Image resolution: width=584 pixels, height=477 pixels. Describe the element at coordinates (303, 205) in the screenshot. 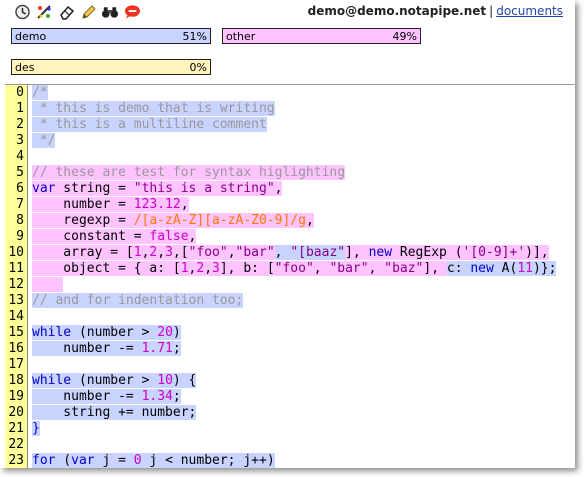

I see `code-line: number = 123.12,` at that location.